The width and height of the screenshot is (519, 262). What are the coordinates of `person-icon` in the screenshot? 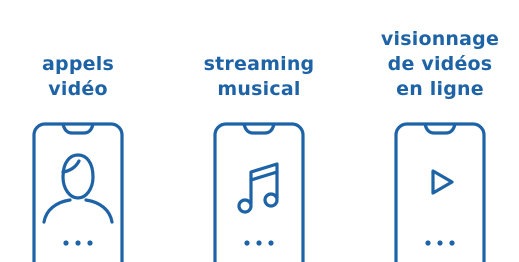 It's located at (78, 188).